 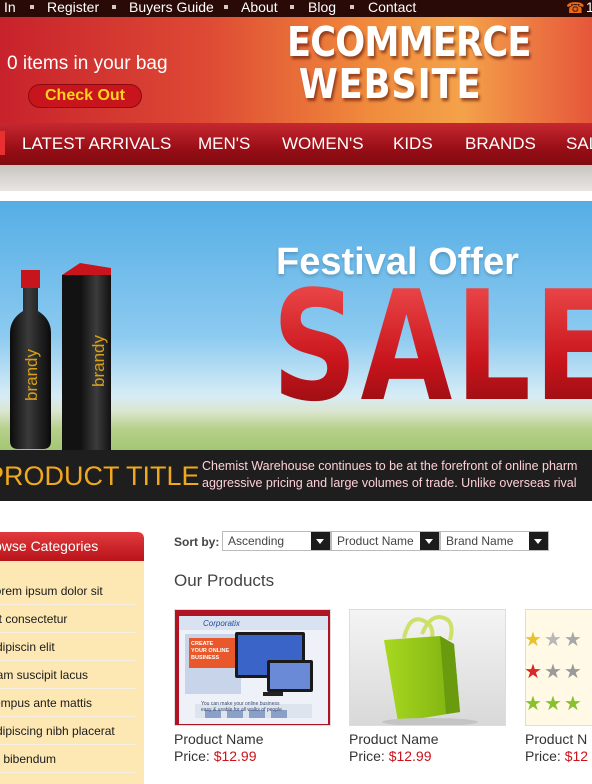 I want to click on product-price: Price: $12, so click(x=556, y=756).